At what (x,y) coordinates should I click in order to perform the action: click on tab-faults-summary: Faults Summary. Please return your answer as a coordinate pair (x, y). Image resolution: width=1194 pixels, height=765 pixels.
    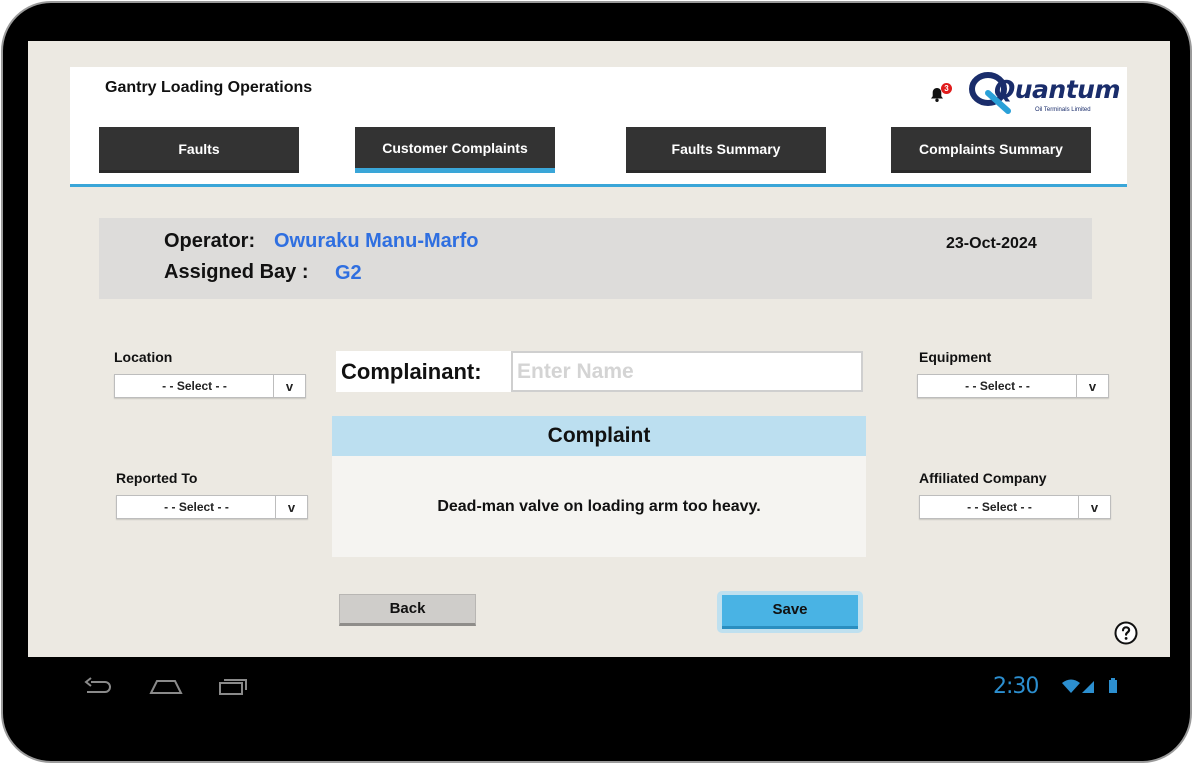
    Looking at the image, I should click on (726, 150).